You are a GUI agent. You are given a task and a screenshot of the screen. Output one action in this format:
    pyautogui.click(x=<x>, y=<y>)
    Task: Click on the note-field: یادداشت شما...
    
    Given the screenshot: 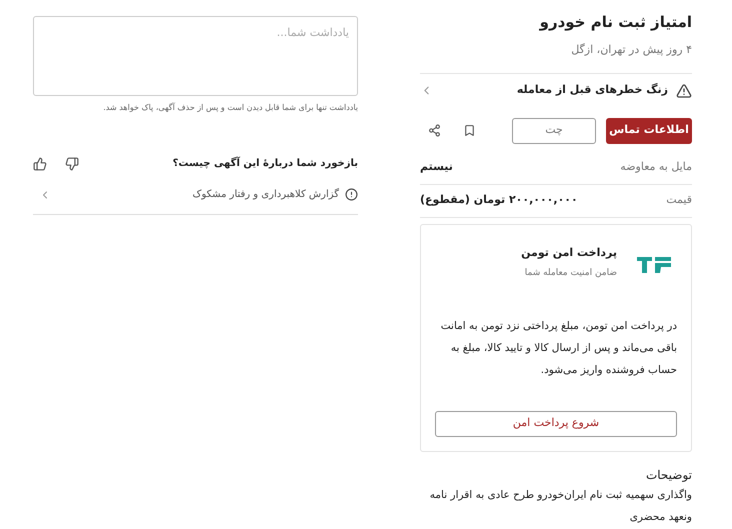 What is the action you would take?
    pyautogui.click(x=195, y=56)
    